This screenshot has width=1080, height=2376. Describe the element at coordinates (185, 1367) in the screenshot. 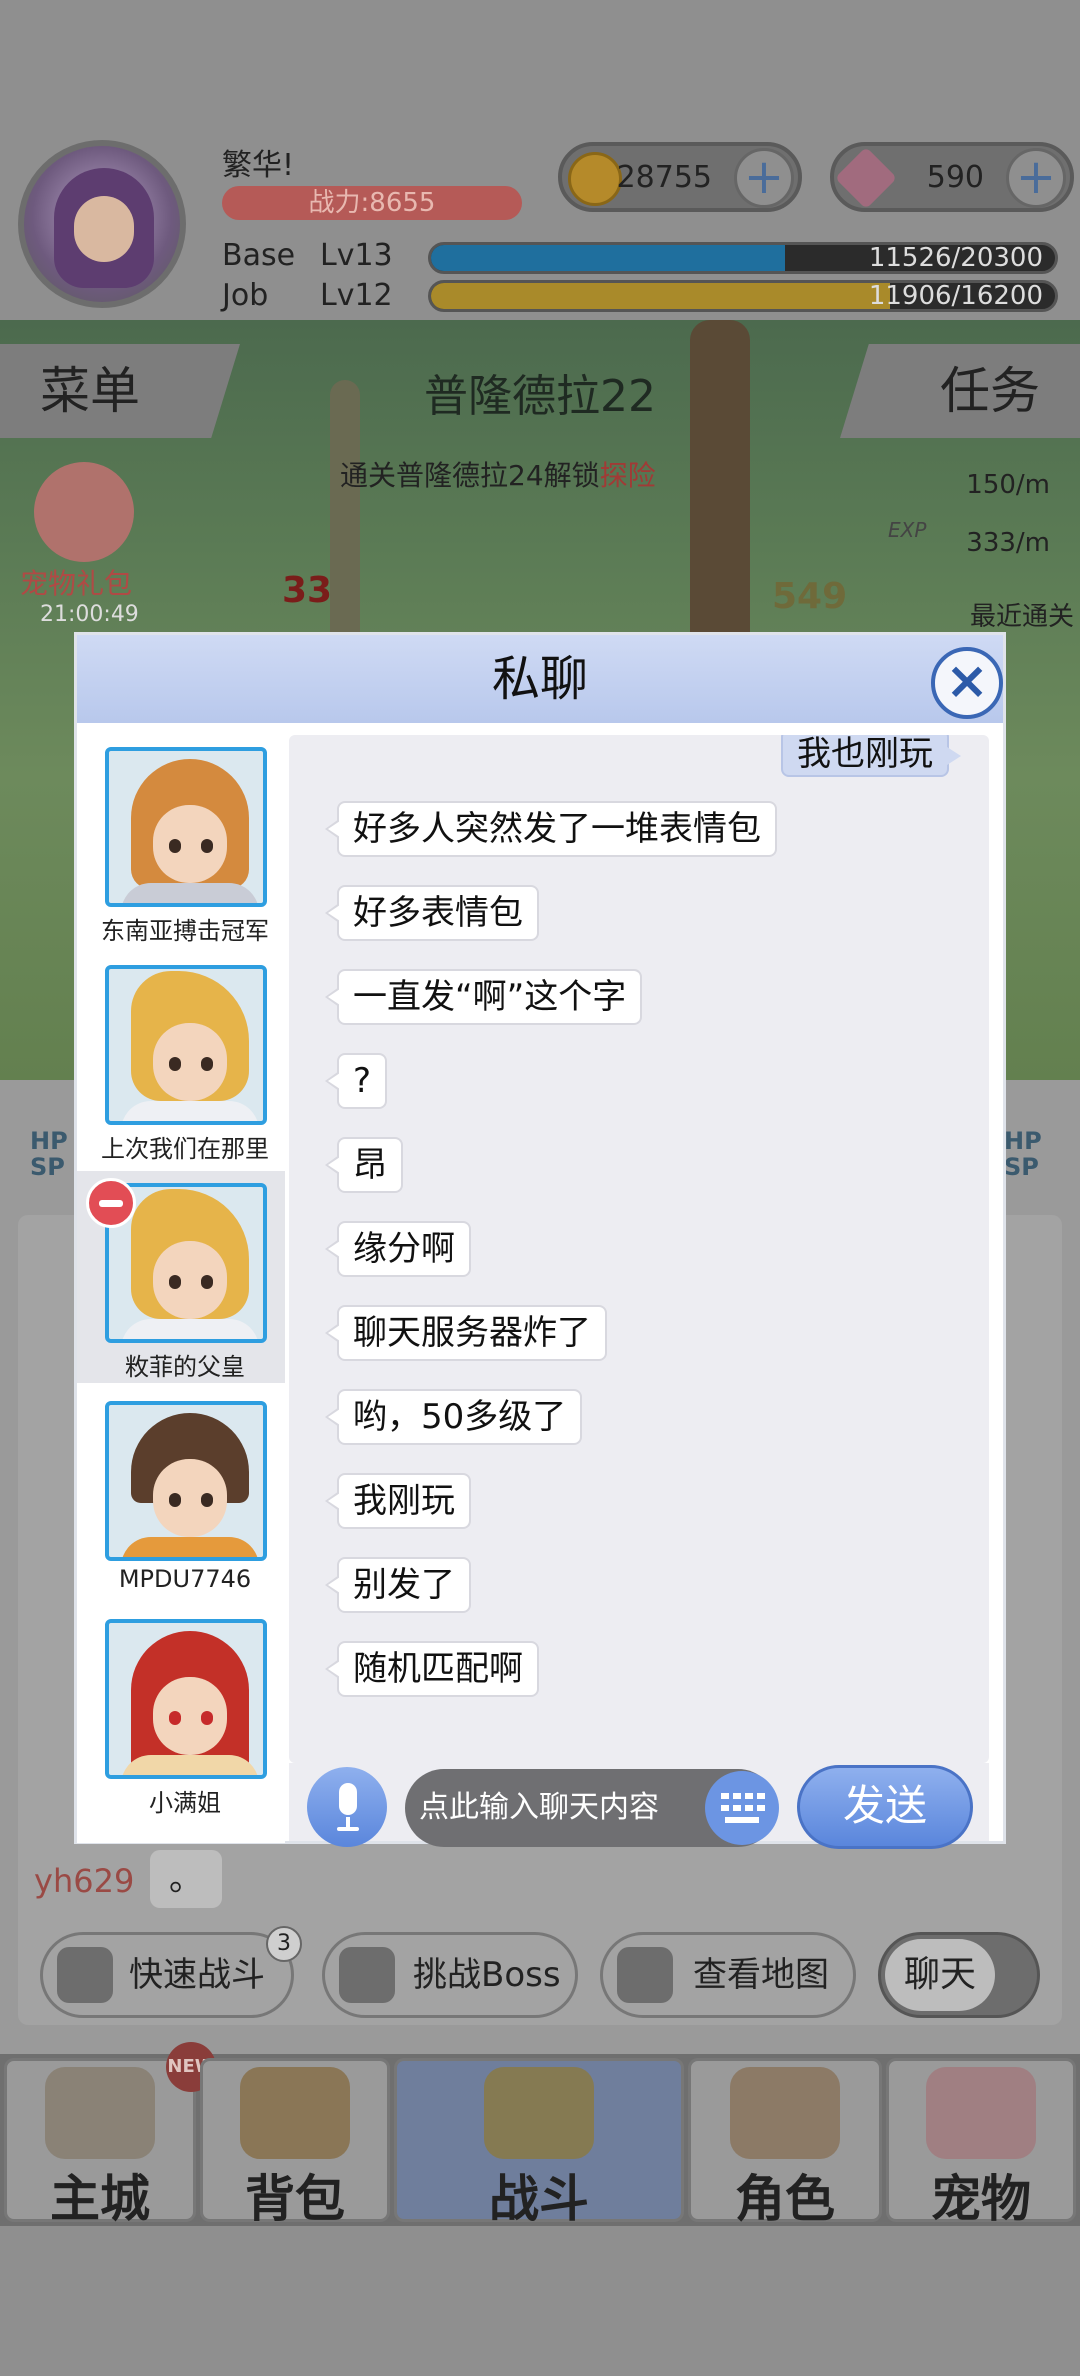

I see `contact-name: 敉菲的父皇` at that location.